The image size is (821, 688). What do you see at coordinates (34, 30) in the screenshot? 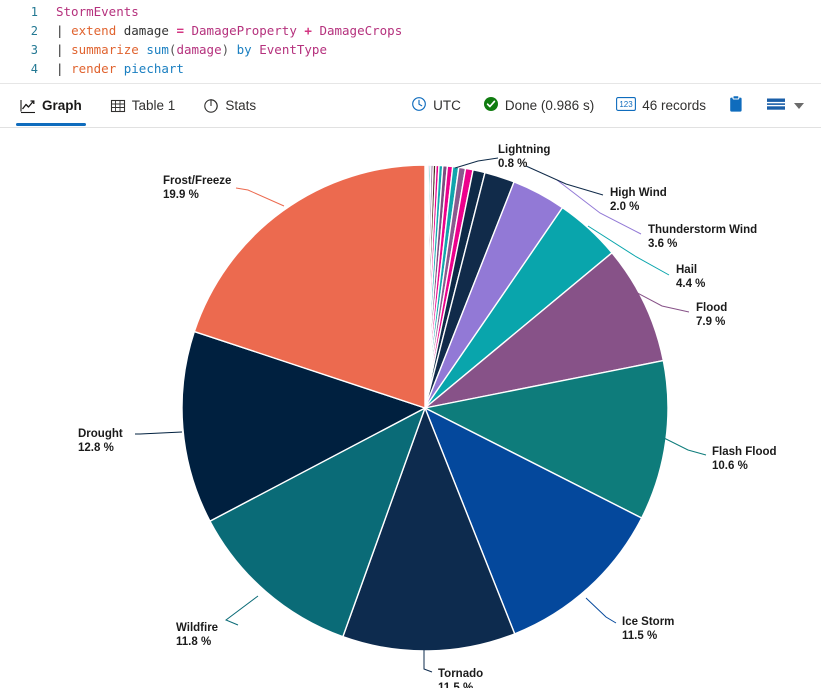
I see `line-number: 2` at bounding box center [34, 30].